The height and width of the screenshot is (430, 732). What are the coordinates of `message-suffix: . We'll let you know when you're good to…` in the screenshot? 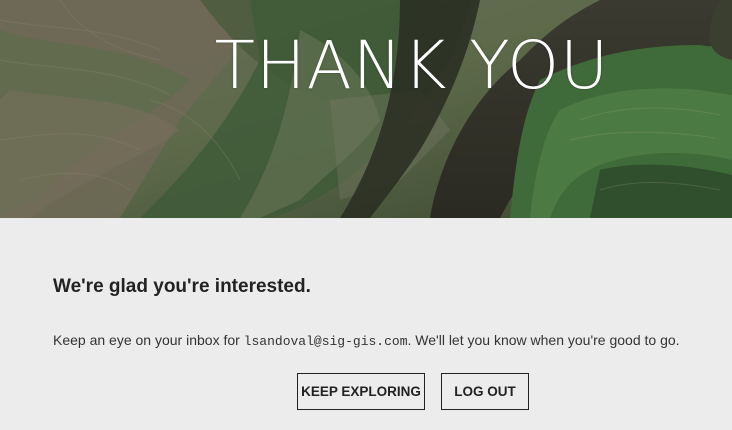 It's located at (543, 340).